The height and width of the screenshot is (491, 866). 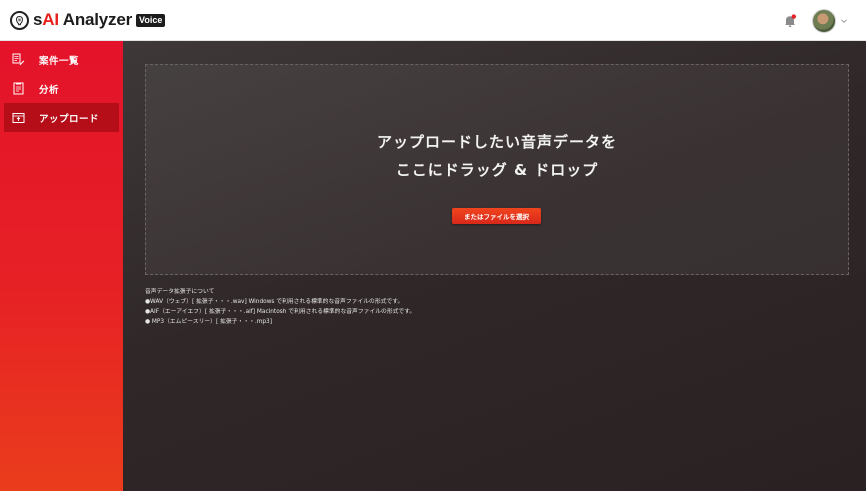 I want to click on user-menu, so click(x=830, y=20).